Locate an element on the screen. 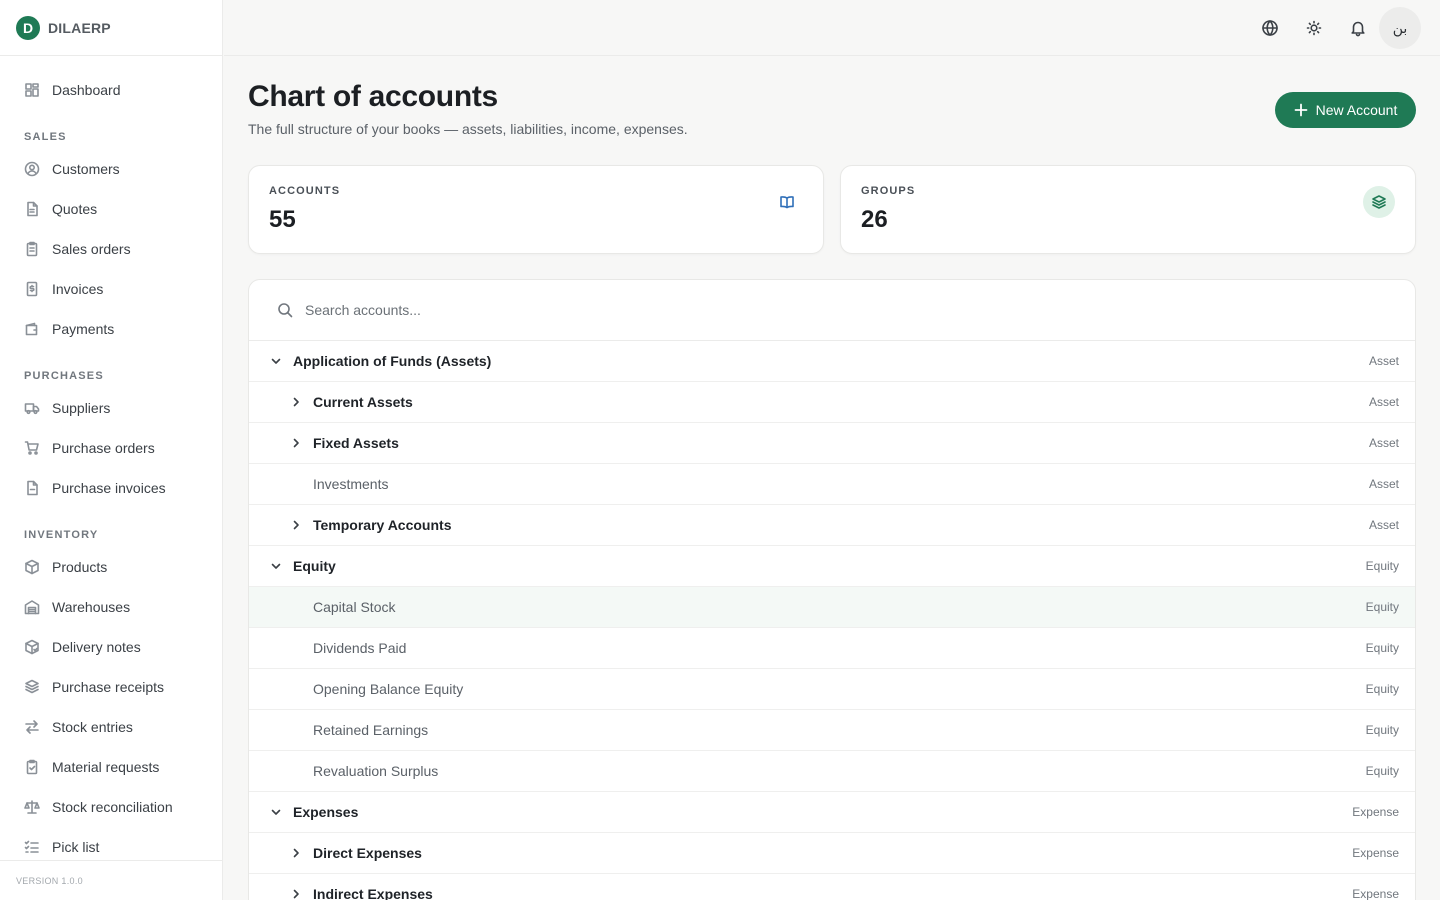 The width and height of the screenshot is (1440, 900). brand-logo: D is located at coordinates (28, 27).